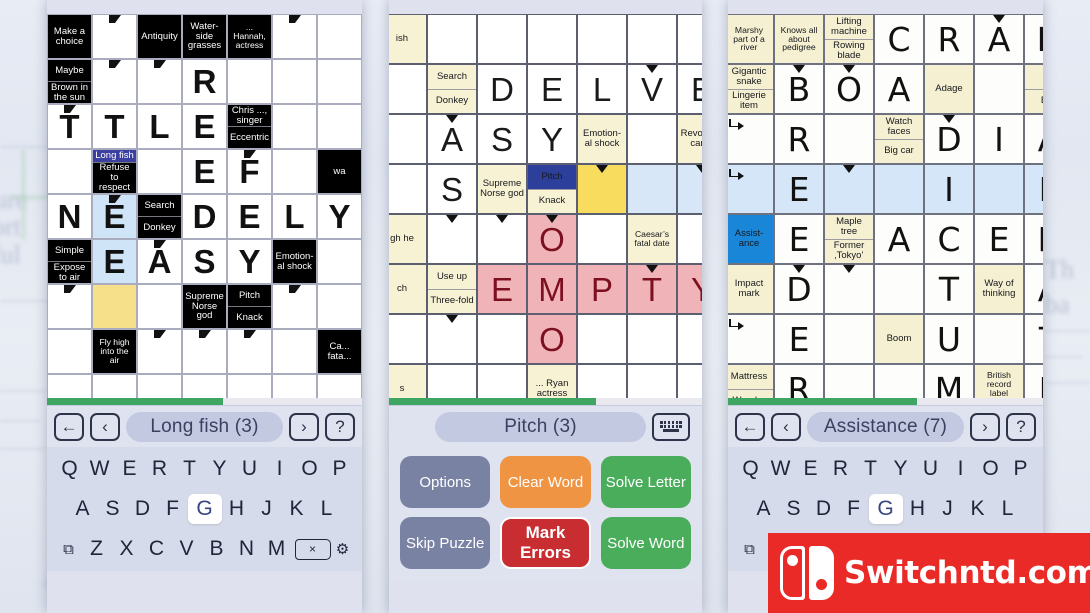 The height and width of the screenshot is (613, 1090). Describe the element at coordinates (159, 216) in the screenshot. I see `clue-cell: Search Donkey` at that location.